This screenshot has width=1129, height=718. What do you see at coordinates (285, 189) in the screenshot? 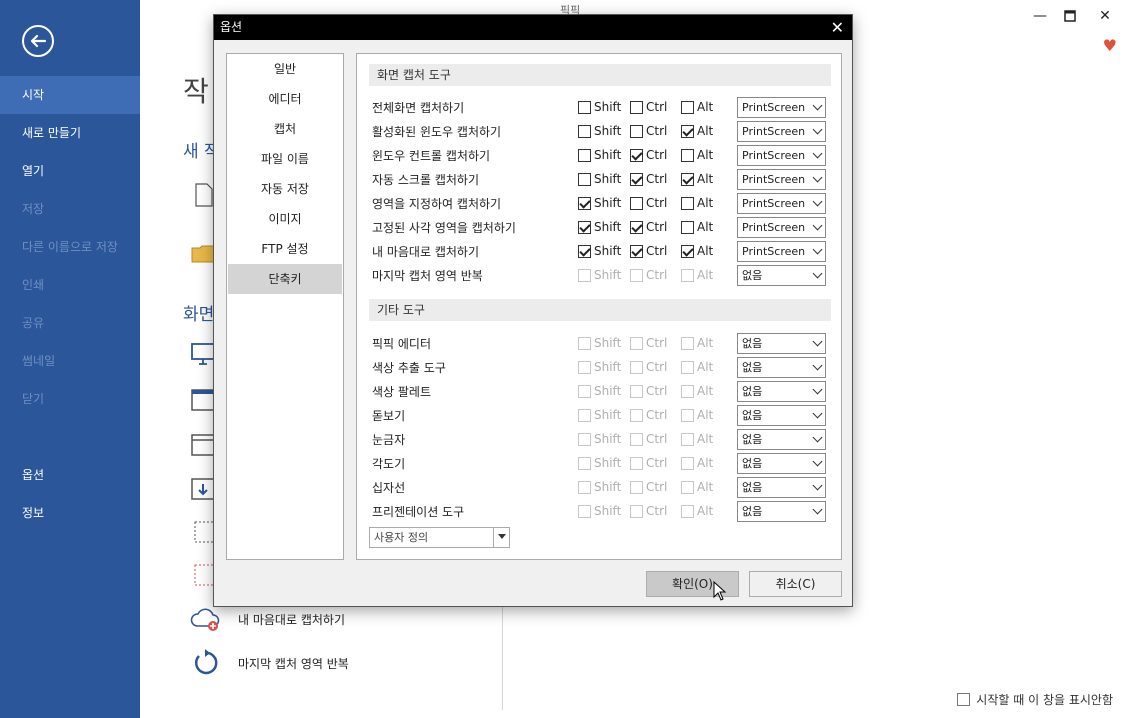
I see `category-item: 자동 저장` at bounding box center [285, 189].